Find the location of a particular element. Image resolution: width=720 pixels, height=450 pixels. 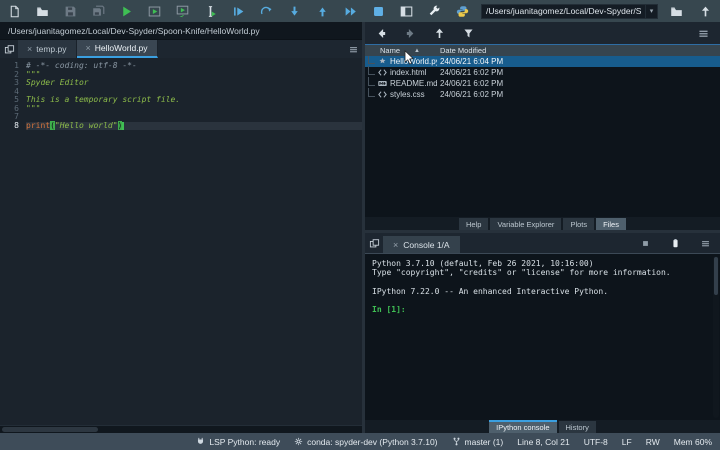

tab-ipython-console: IPython console is located at coordinates (523, 426).